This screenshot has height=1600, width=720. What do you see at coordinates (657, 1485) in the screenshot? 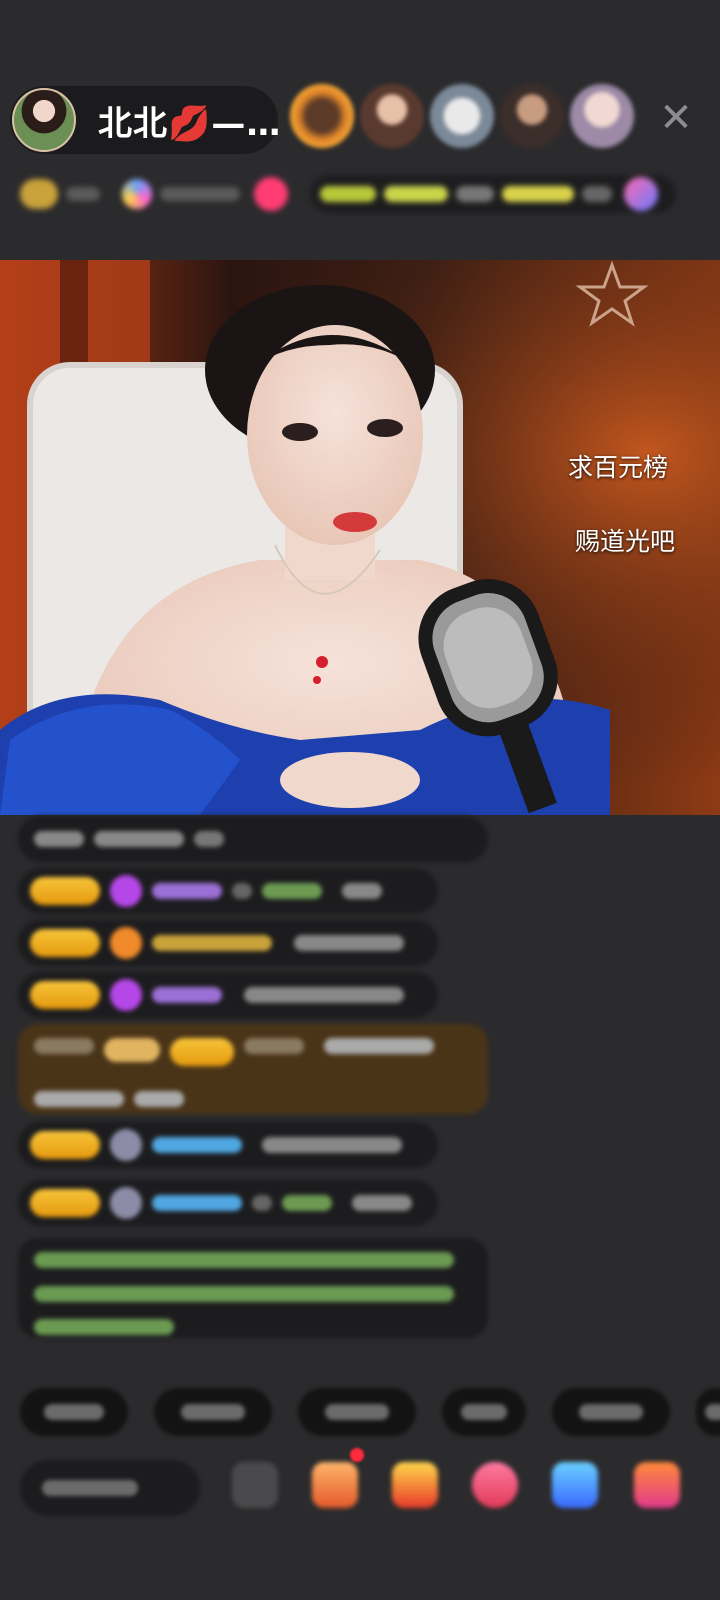
I see `camera-icon` at bounding box center [657, 1485].